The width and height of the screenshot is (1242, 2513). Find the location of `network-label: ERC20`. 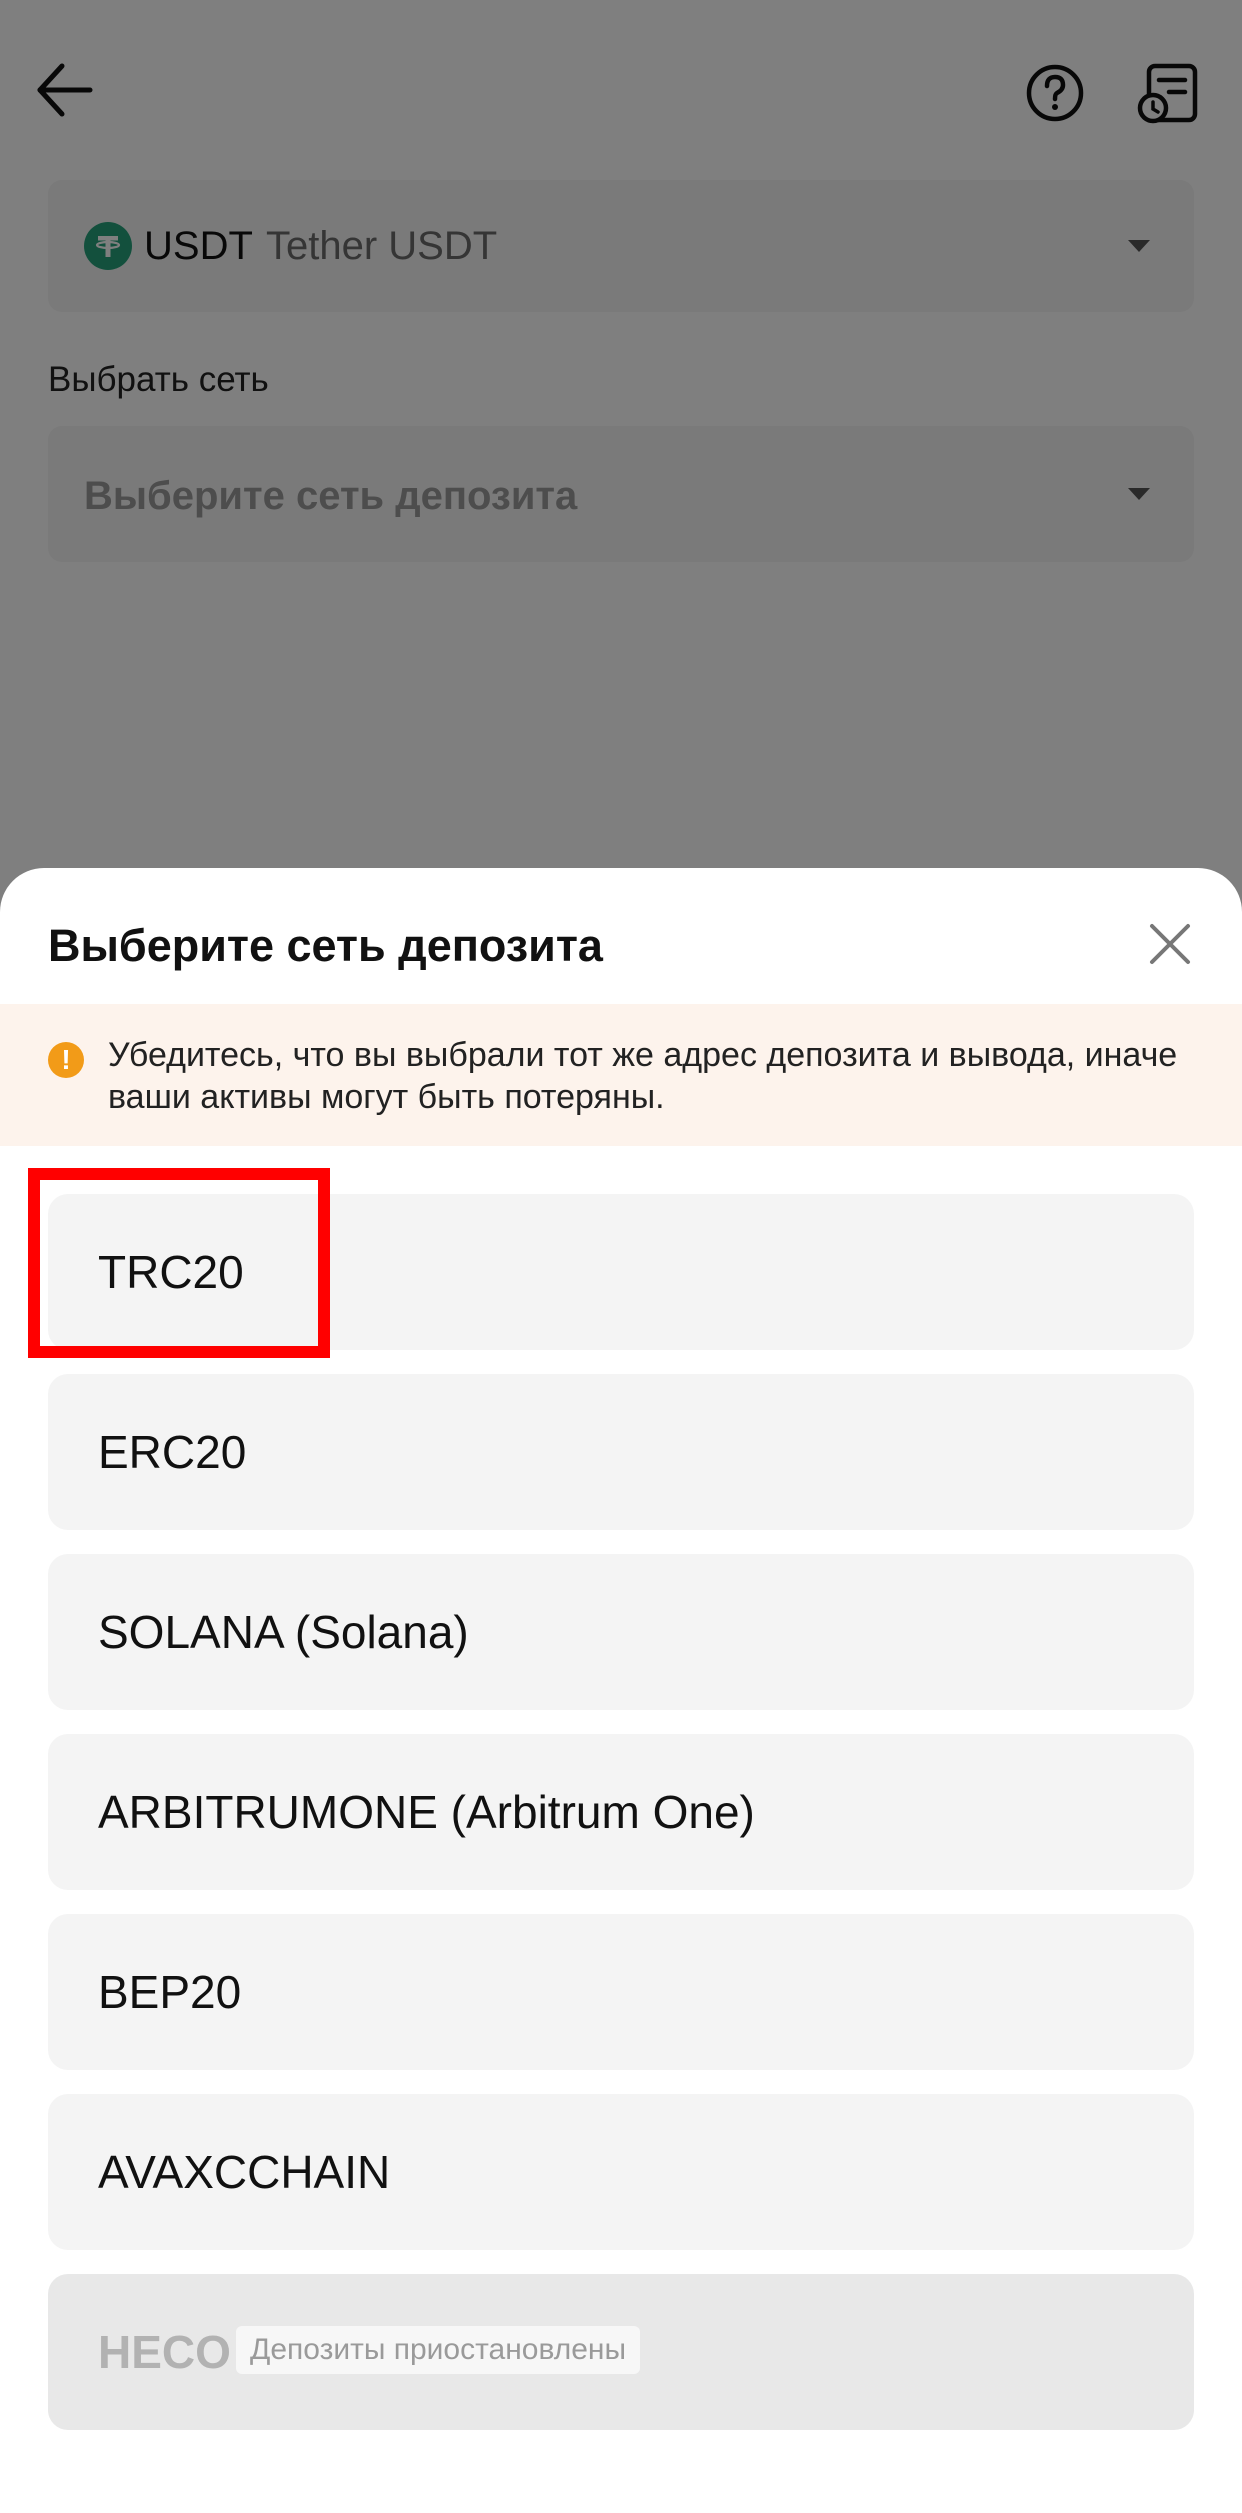

network-label: ERC20 is located at coordinates (172, 1452).